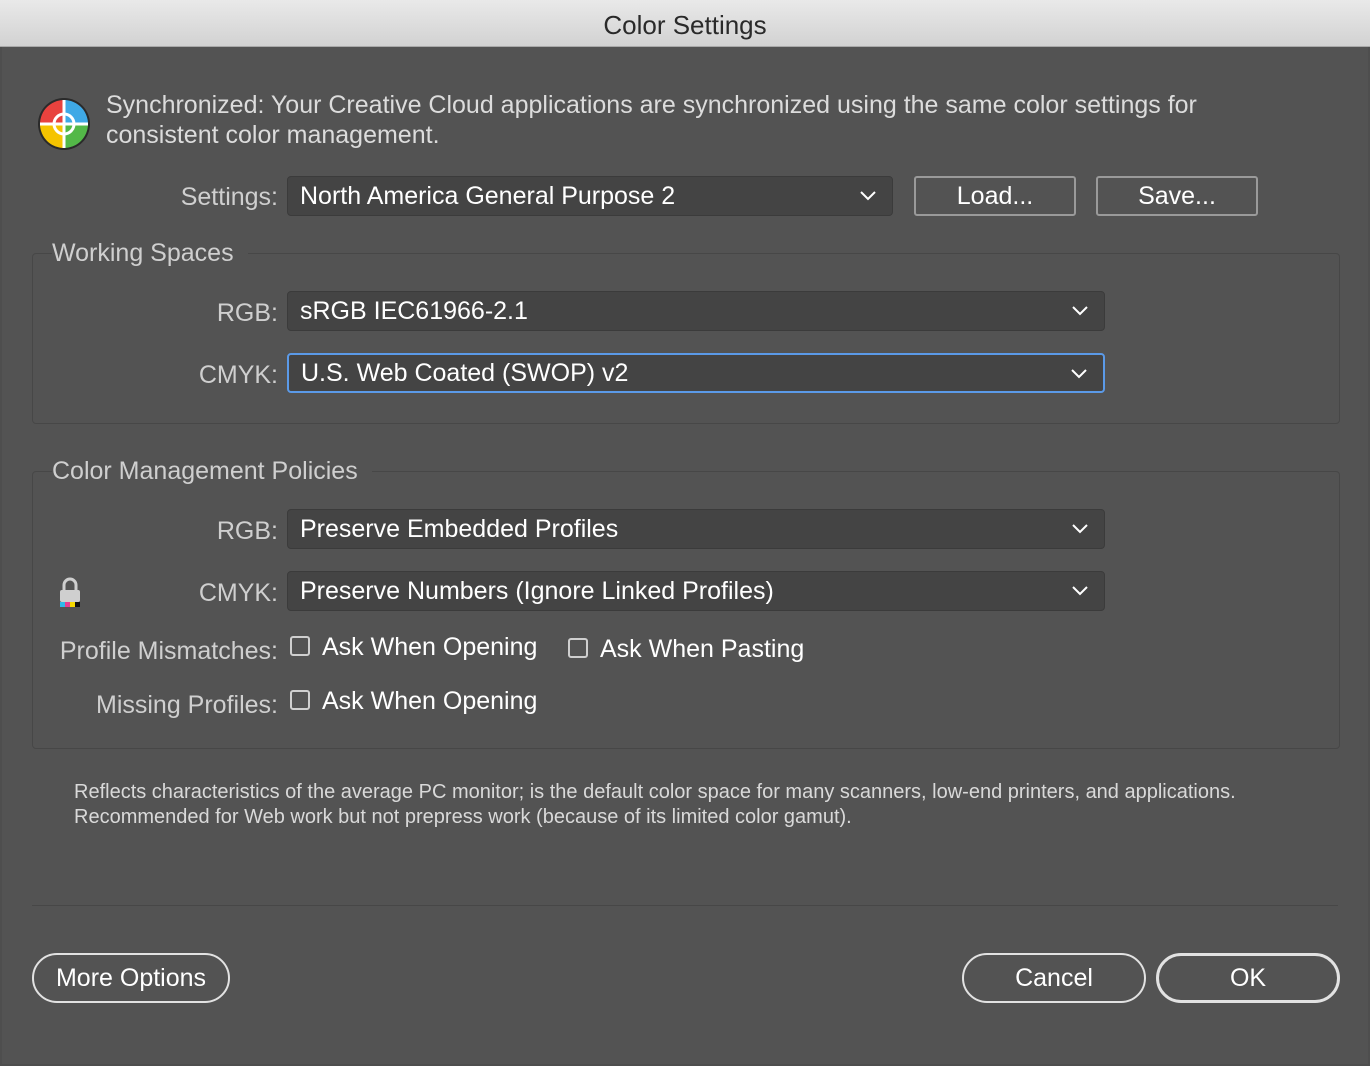 This screenshot has height=1066, width=1370. What do you see at coordinates (578, 648) in the screenshot?
I see `mismatch-pasting-checkbox` at bounding box center [578, 648].